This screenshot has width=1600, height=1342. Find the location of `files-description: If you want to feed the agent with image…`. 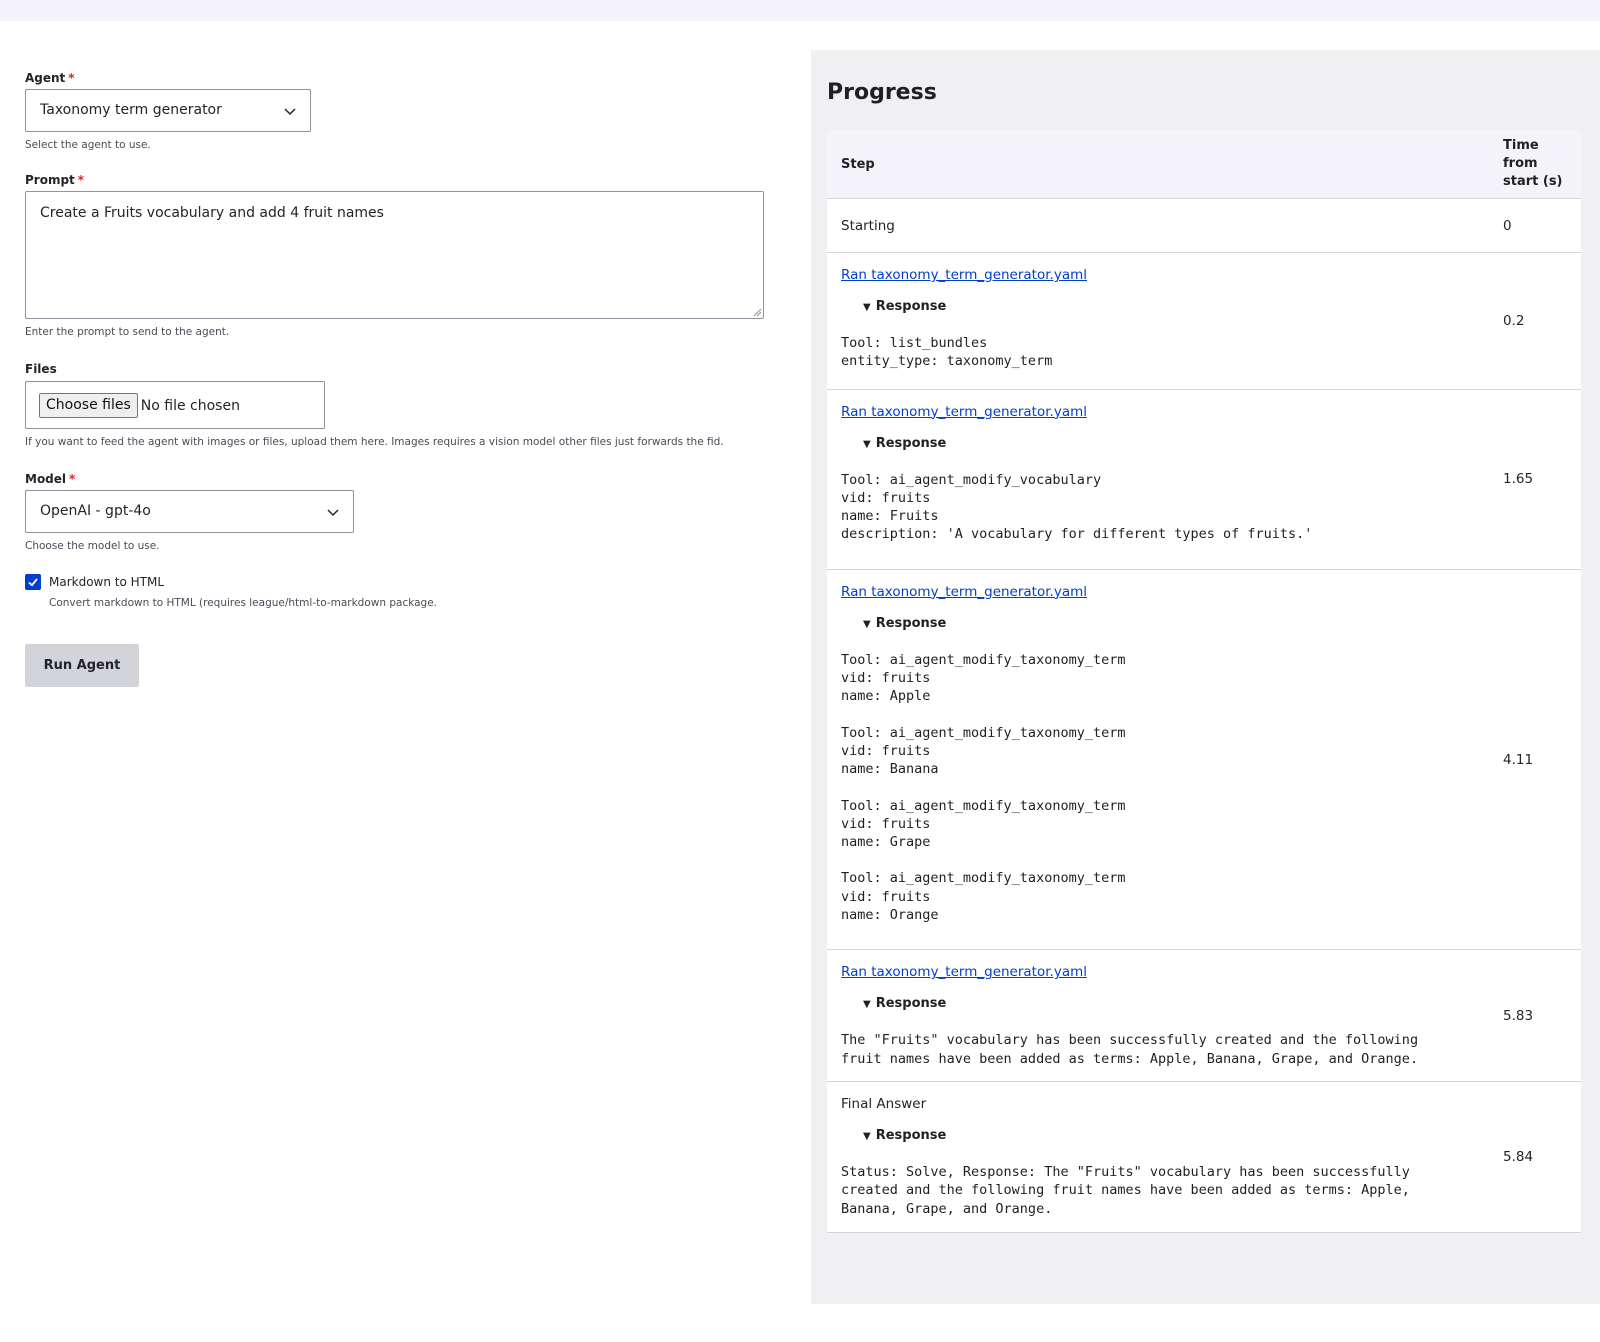

files-description: If you want to feed the agent with image… is located at coordinates (374, 442).